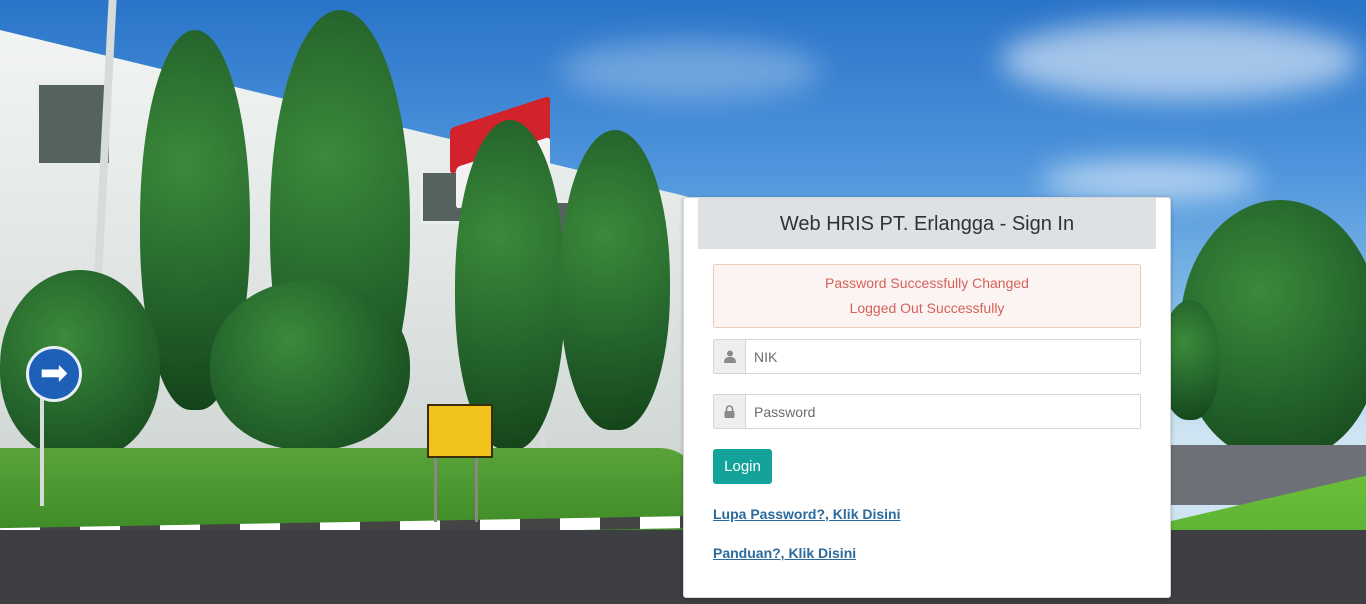 This screenshot has width=1366, height=604. What do you see at coordinates (730, 356) in the screenshot?
I see `user-icon` at bounding box center [730, 356].